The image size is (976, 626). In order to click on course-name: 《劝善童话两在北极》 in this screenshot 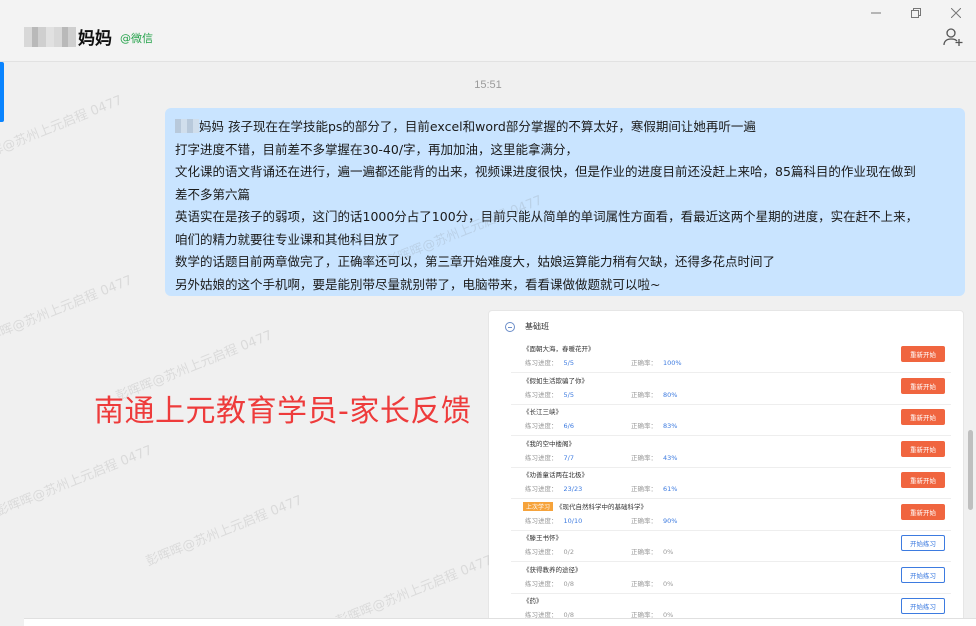, I will do `click(555, 475)`.